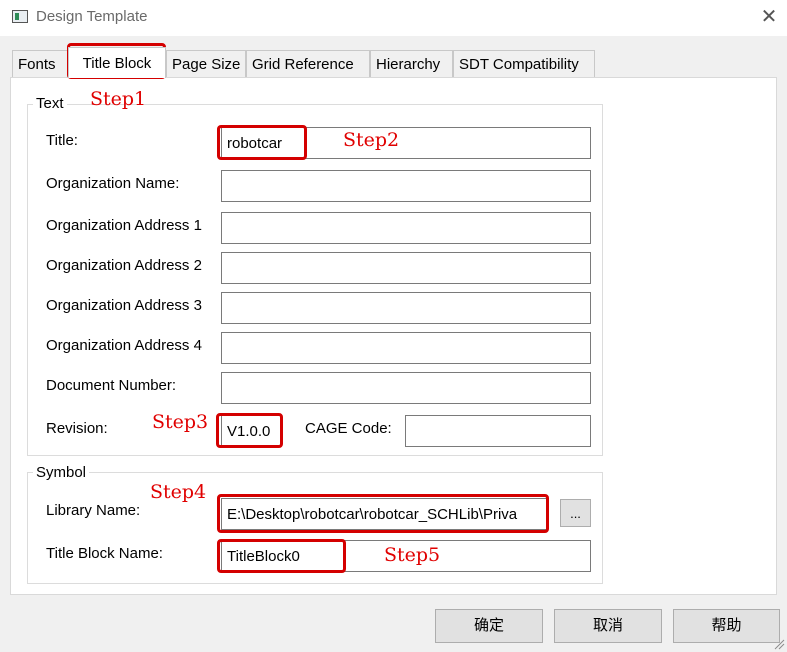 This screenshot has width=787, height=652. What do you see at coordinates (124, 305) in the screenshot?
I see `org-address-3-label: Organization Address 3` at bounding box center [124, 305].